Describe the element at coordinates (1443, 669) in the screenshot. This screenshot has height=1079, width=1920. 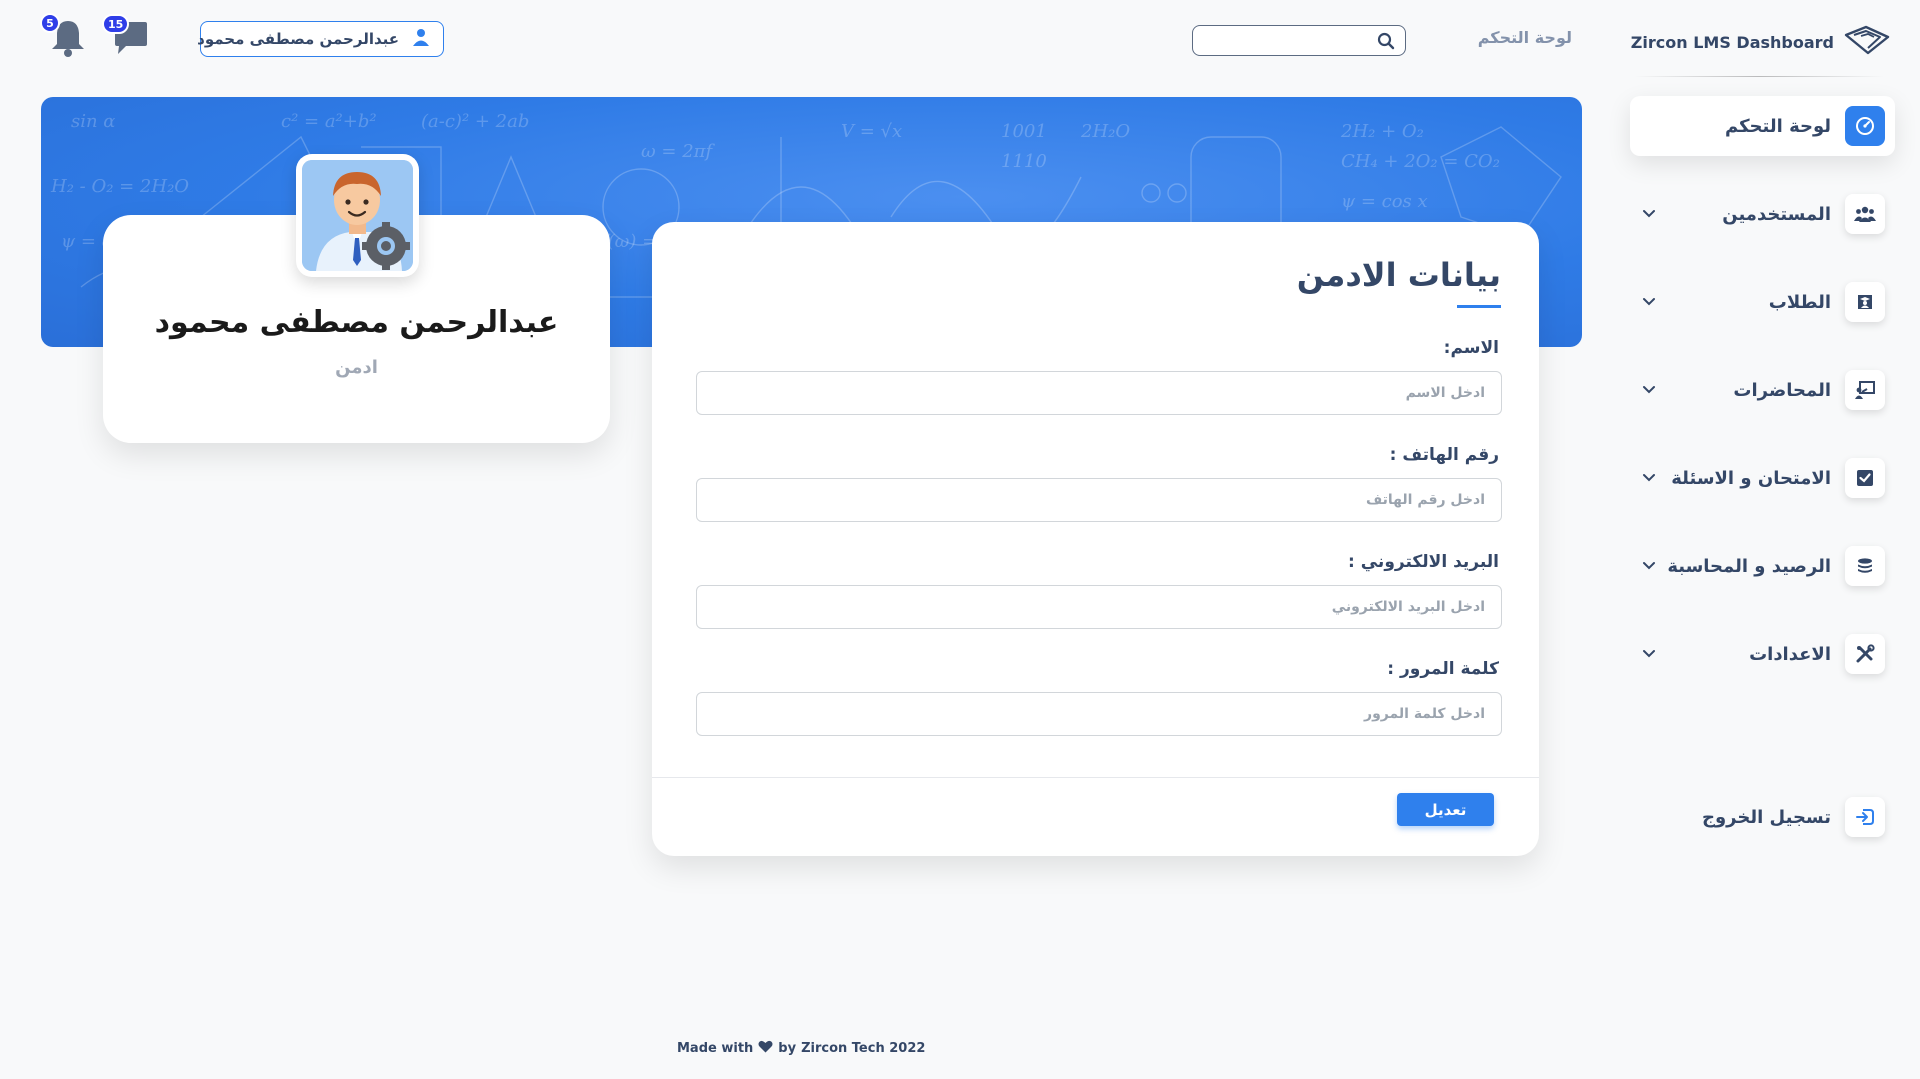
I see `password-label: كلمة المرور :` at that location.